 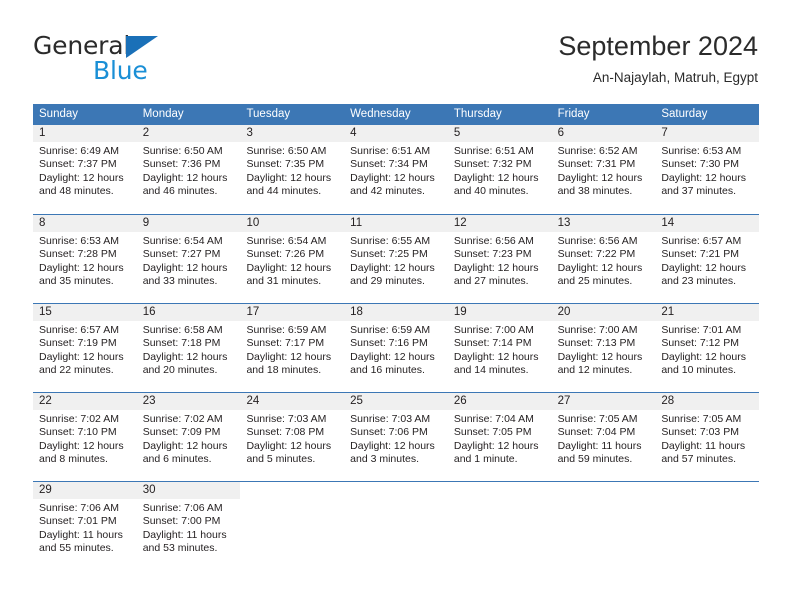 What do you see at coordinates (120, 70) in the screenshot?
I see `brand-name-blue: Blue` at bounding box center [120, 70].